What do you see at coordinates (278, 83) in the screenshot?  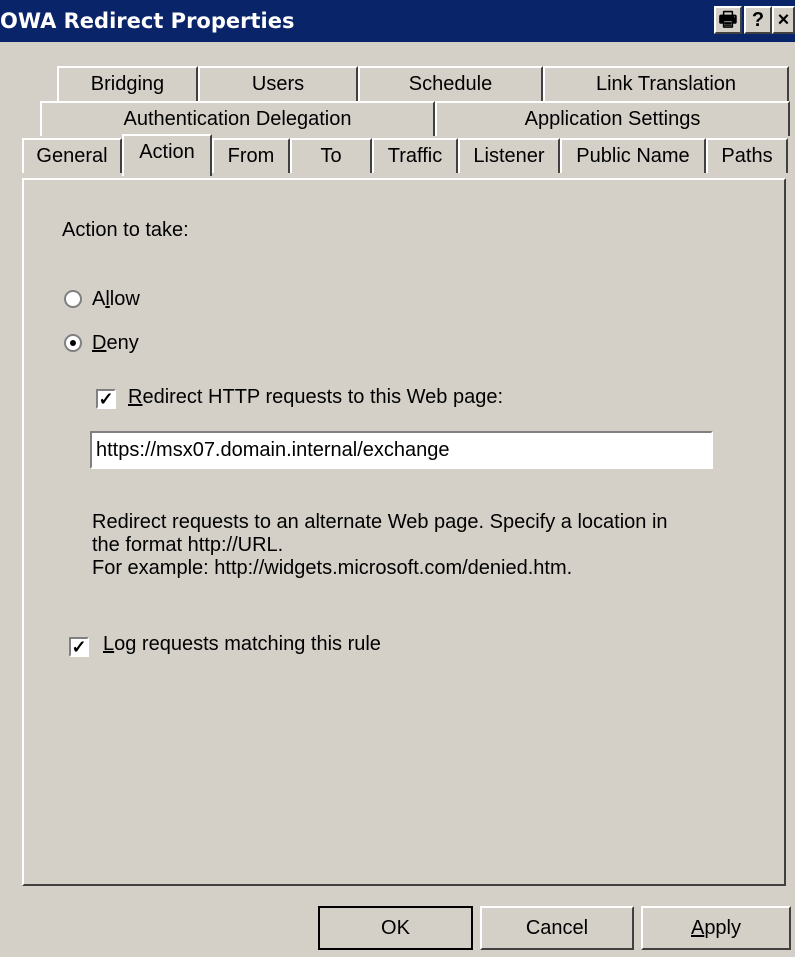 I see `tab-users: Users` at bounding box center [278, 83].